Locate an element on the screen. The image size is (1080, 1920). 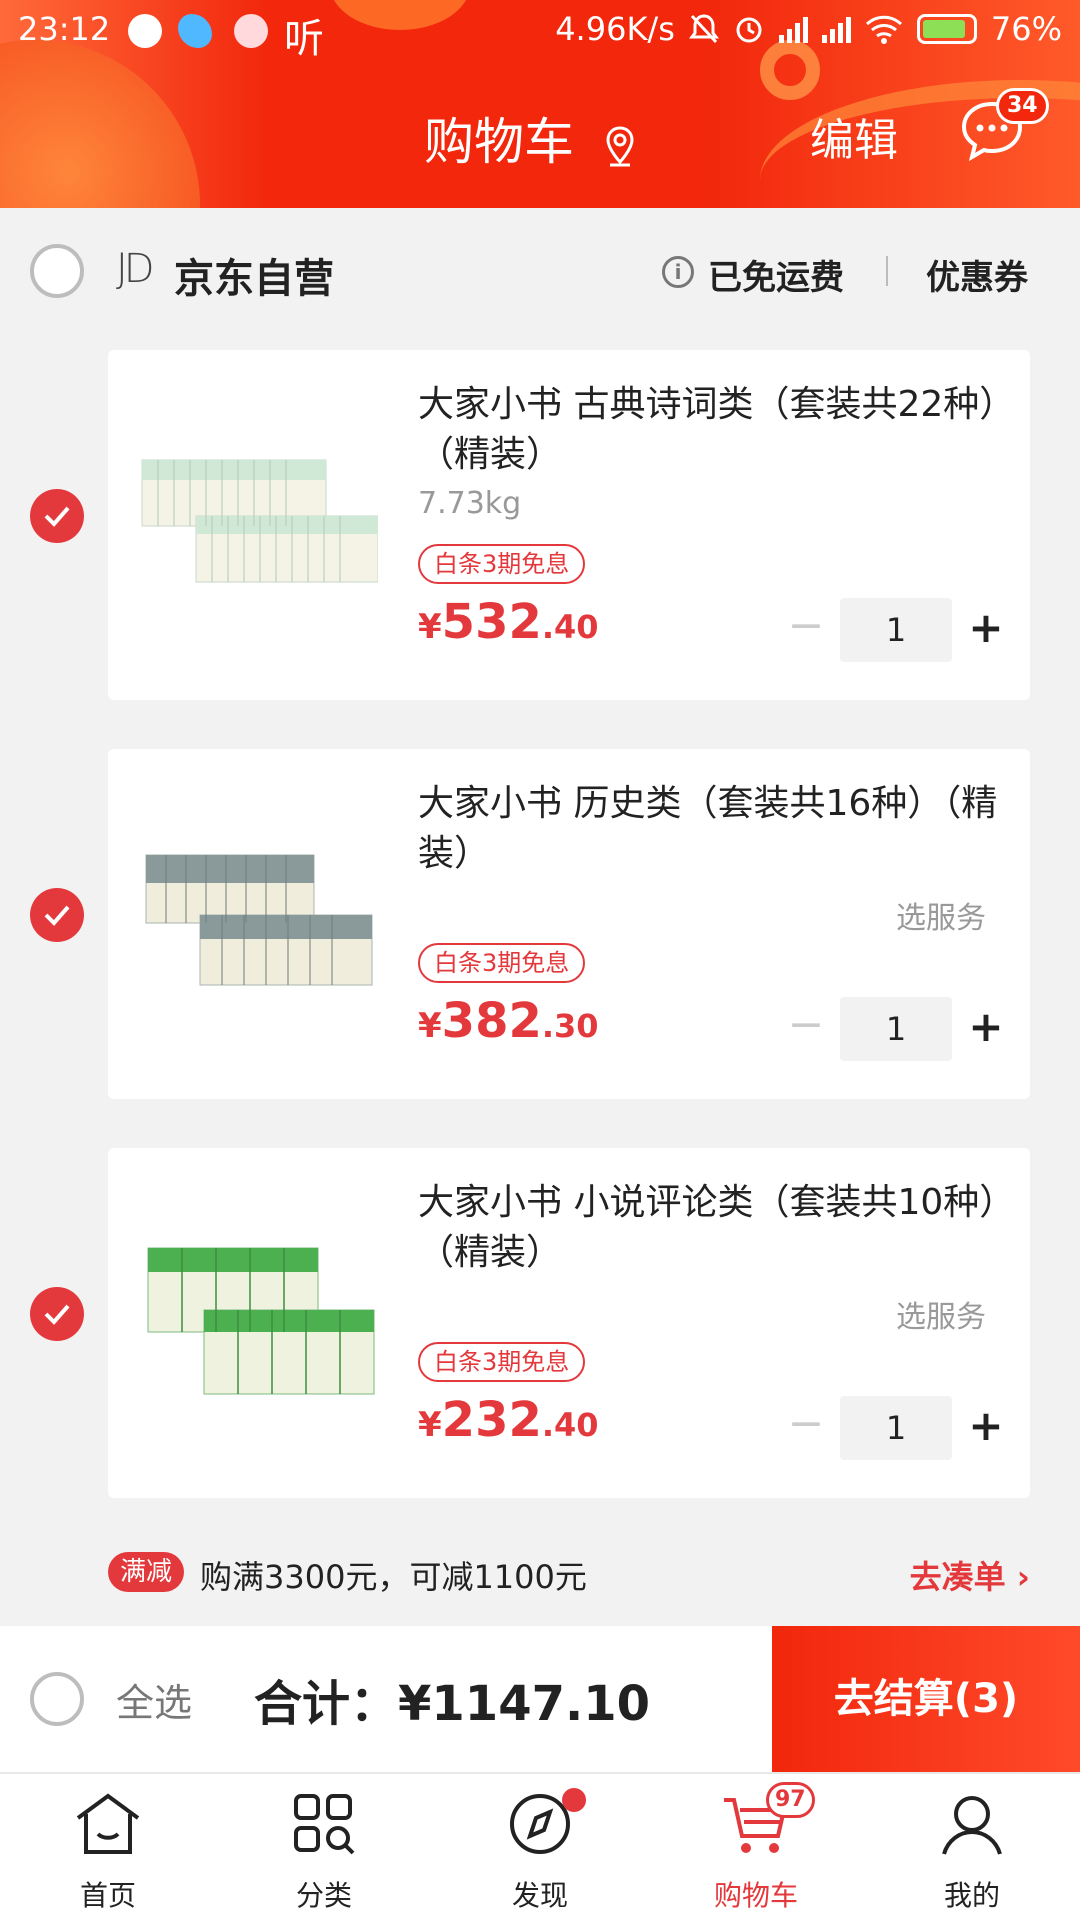
tab-cart: 97 购物车 is located at coordinates (756, 1847).